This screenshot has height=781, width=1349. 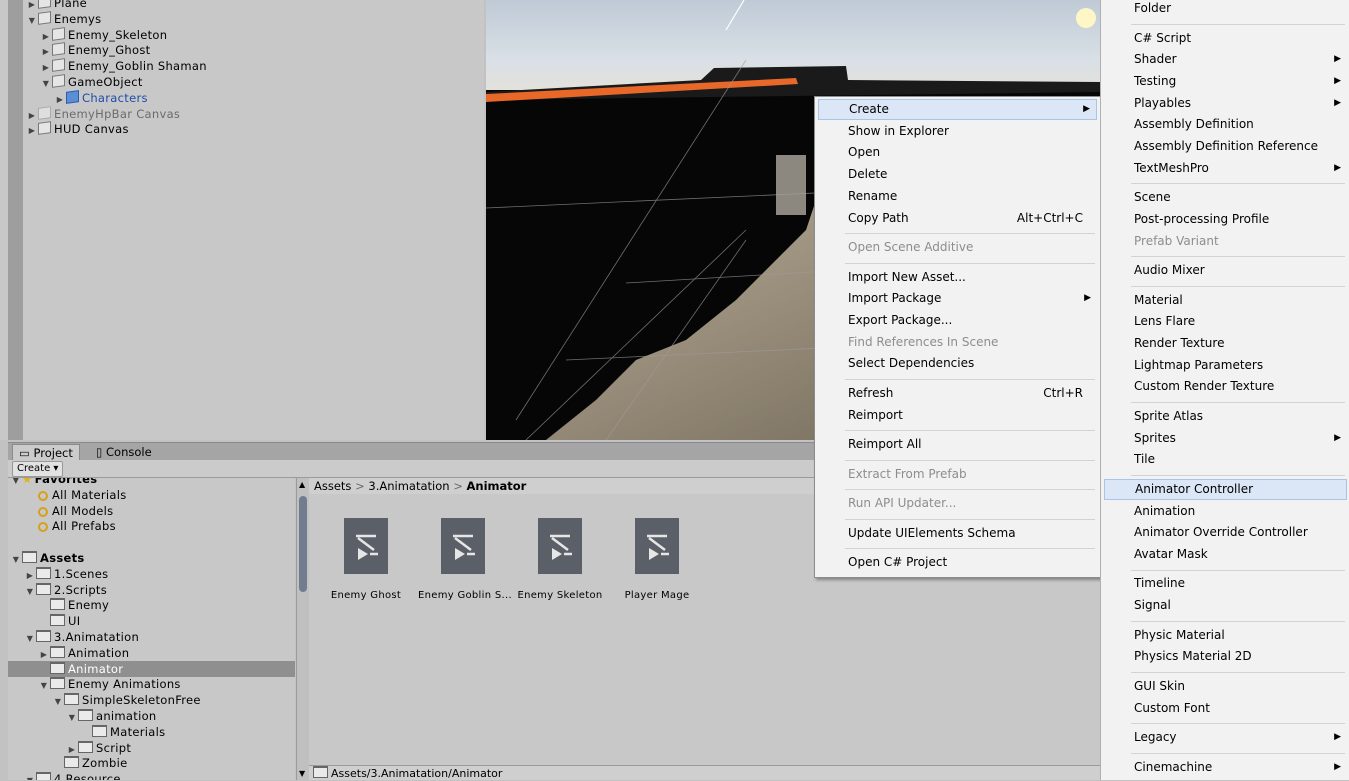 I want to click on create-menu-item-testing: Testing ▶, so click(x=1225, y=81).